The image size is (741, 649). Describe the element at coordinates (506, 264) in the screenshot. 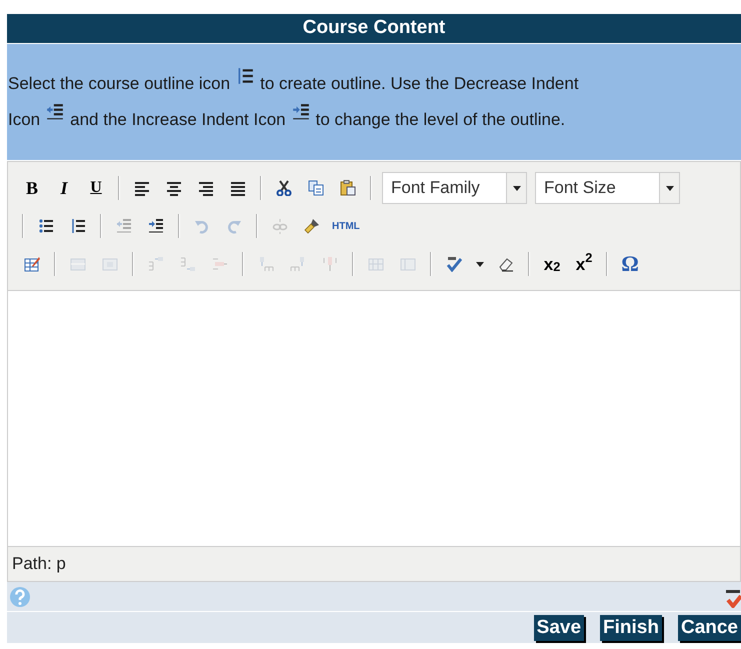

I see `eraser-icon` at that location.